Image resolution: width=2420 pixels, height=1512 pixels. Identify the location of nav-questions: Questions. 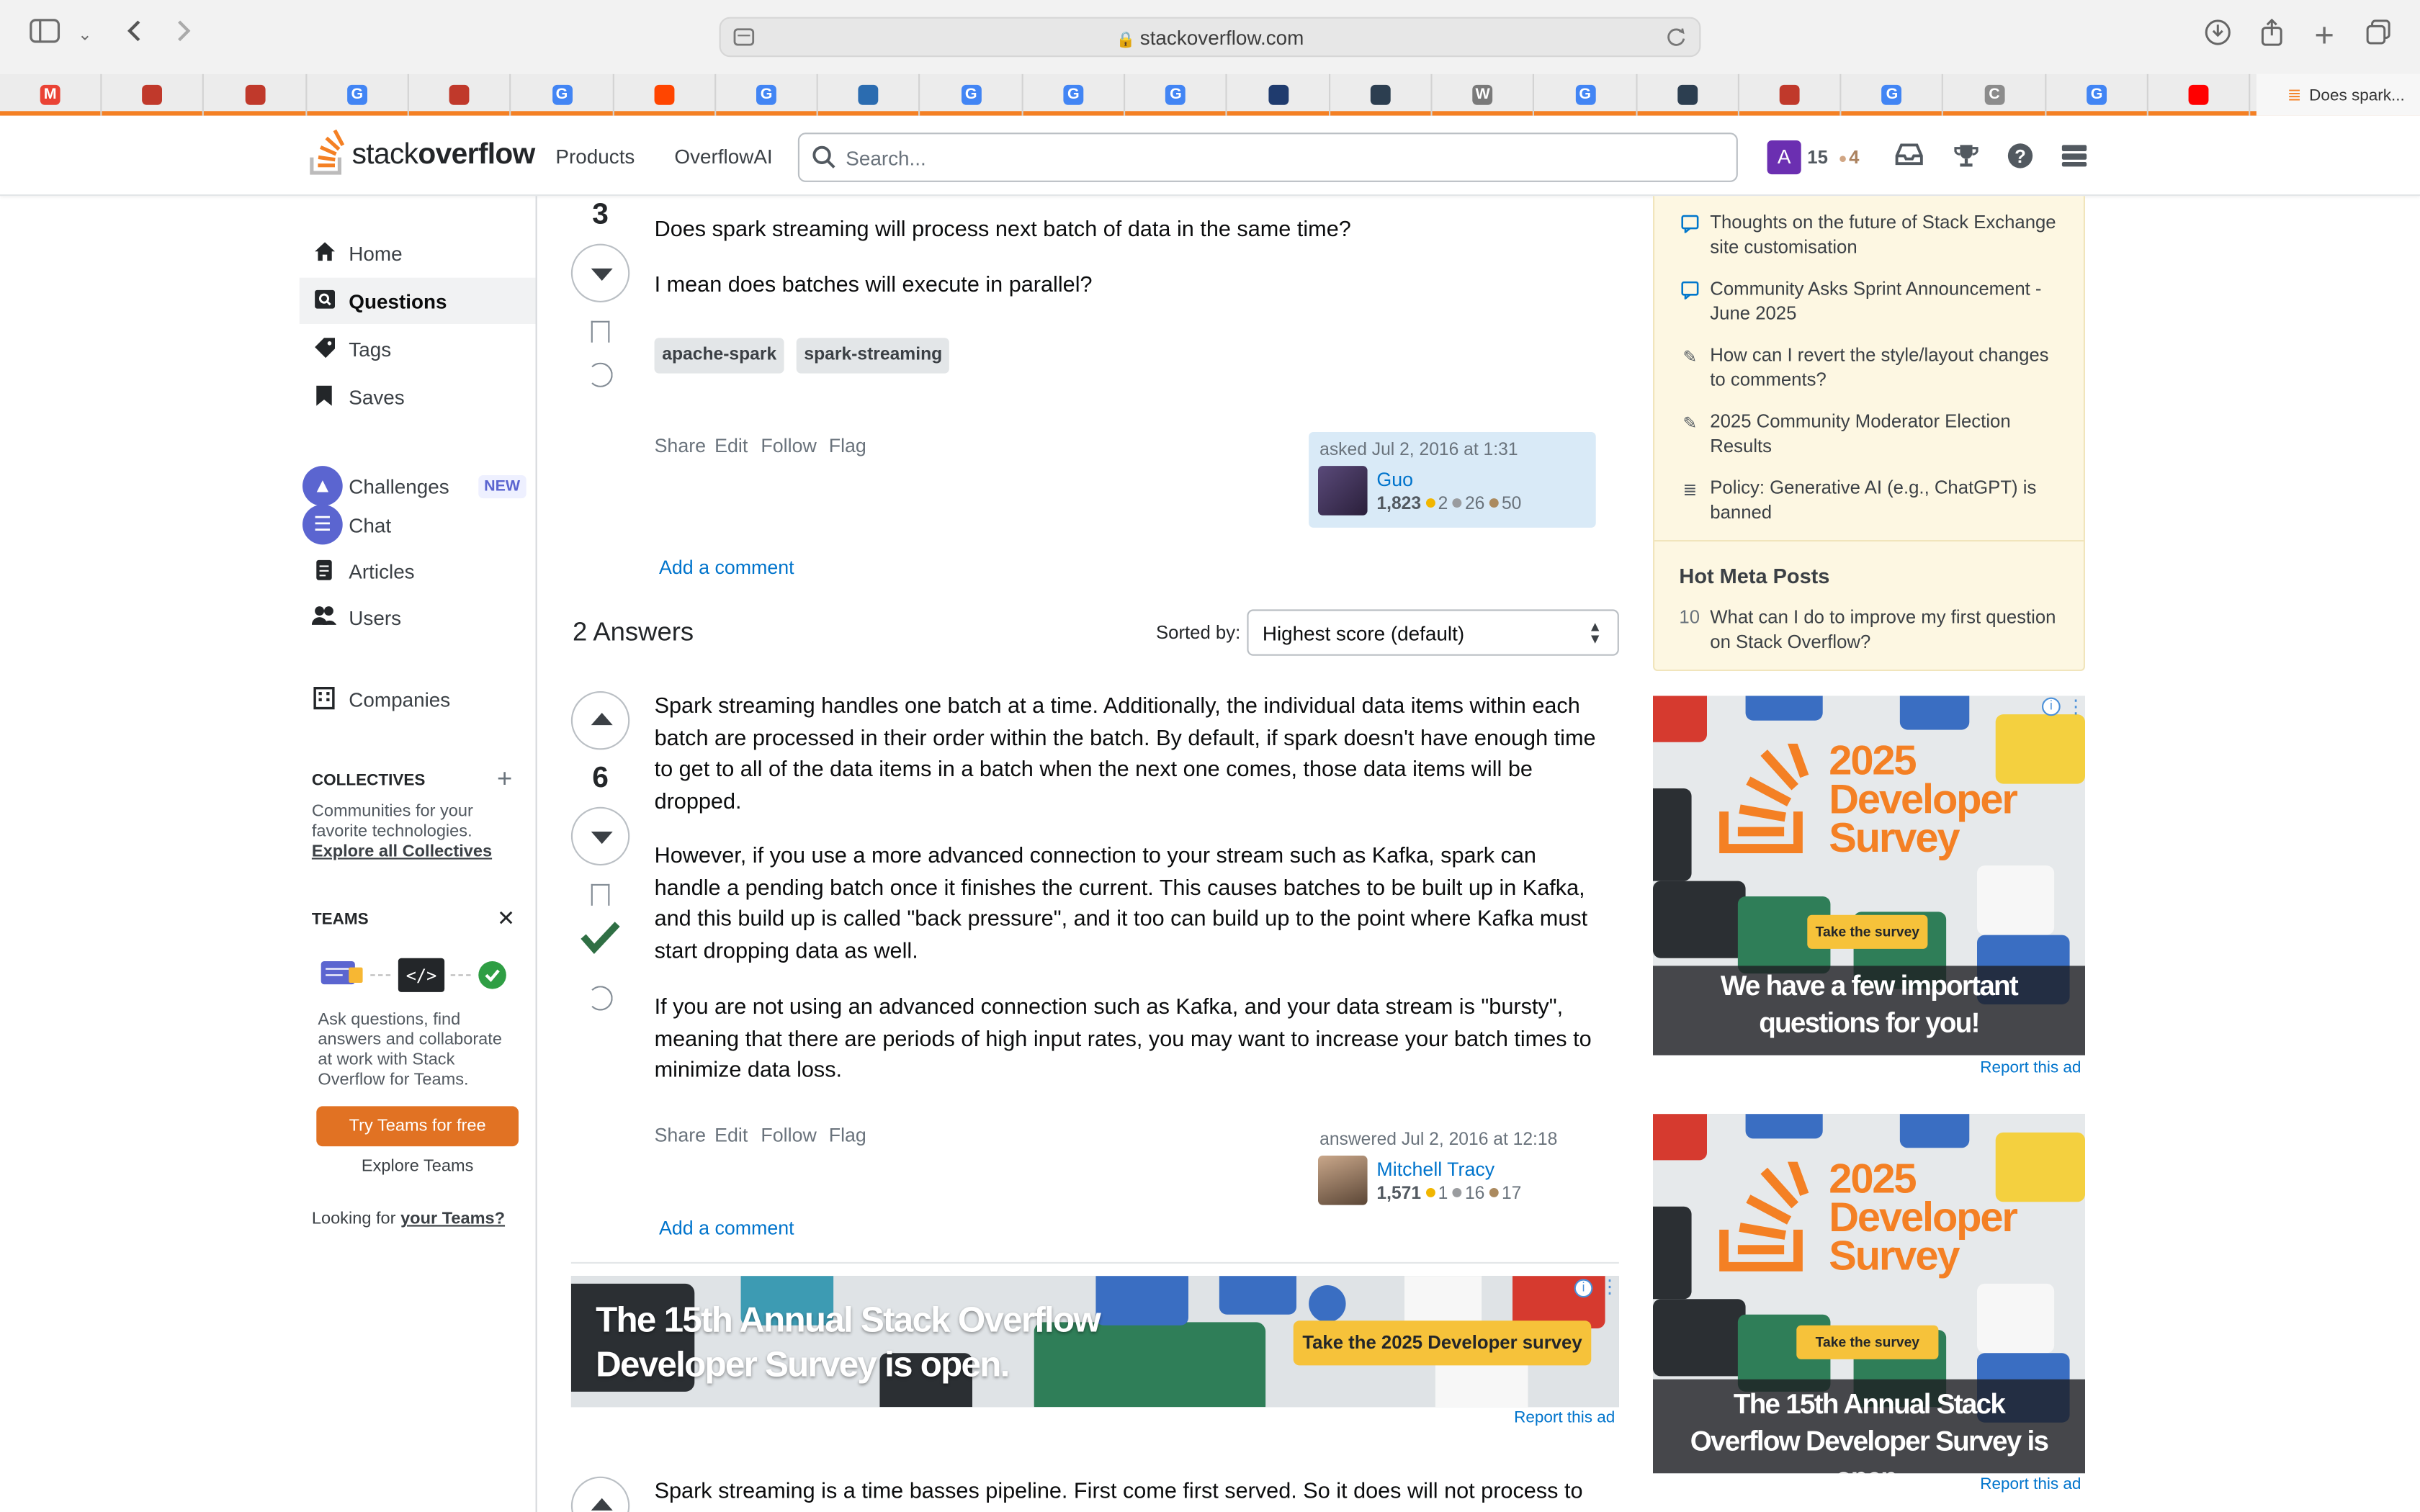
(418, 300).